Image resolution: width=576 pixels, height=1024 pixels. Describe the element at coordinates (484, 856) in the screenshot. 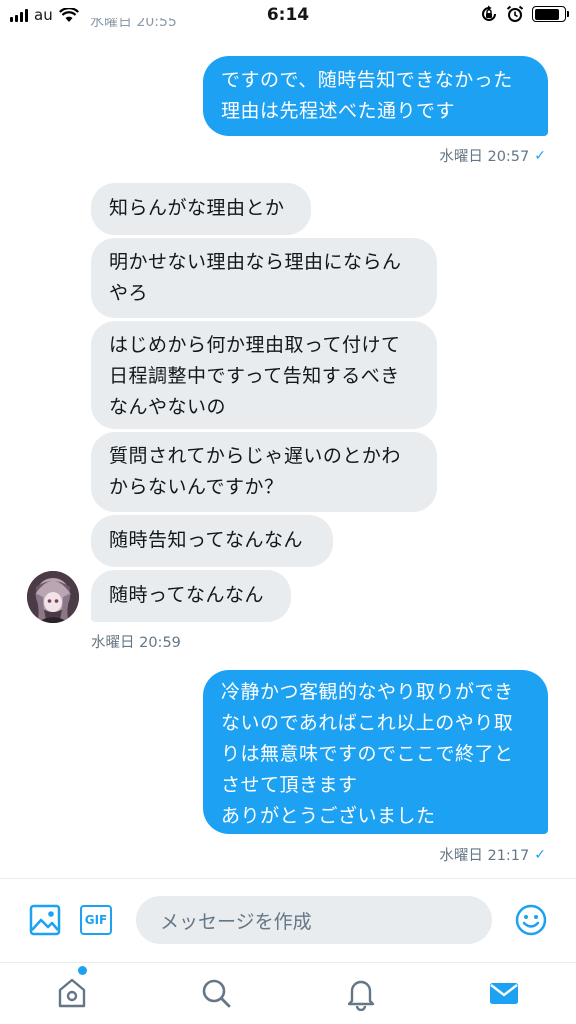

I see `timestamp-text: 水曜日 21:17` at that location.